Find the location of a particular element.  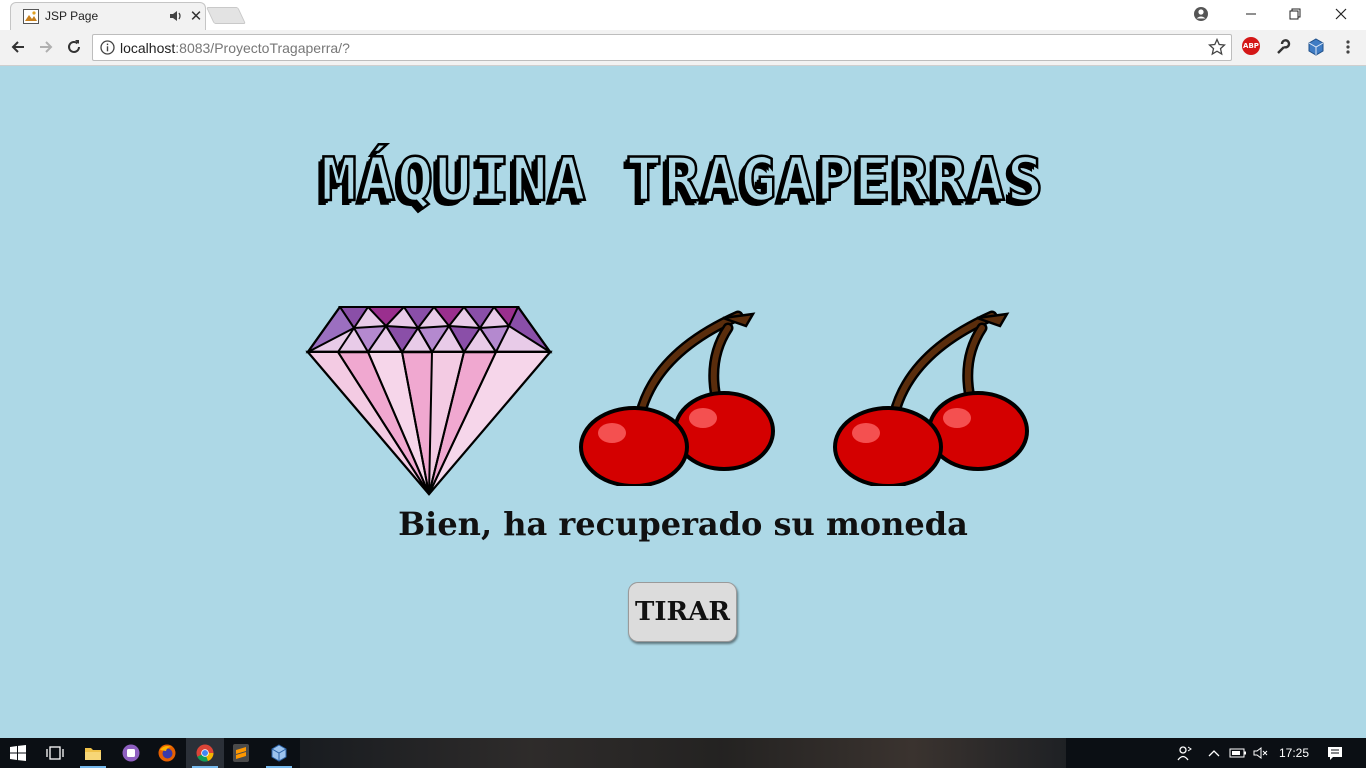

back-icon is located at coordinates (18, 47).